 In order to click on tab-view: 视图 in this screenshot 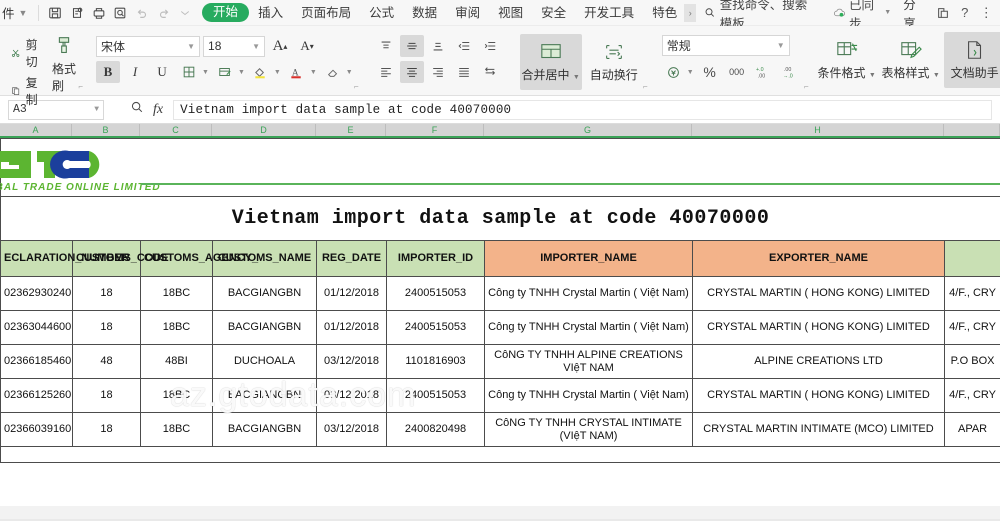, I will do `click(510, 13)`.